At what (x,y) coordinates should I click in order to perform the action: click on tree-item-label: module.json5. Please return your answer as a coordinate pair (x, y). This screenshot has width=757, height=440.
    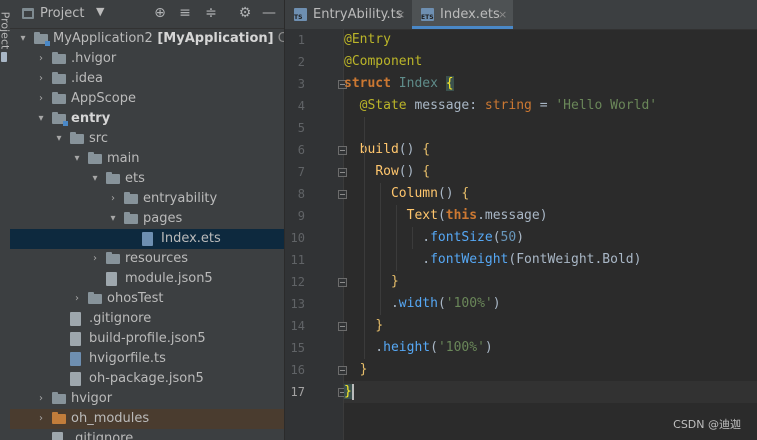
    Looking at the image, I should click on (169, 278).